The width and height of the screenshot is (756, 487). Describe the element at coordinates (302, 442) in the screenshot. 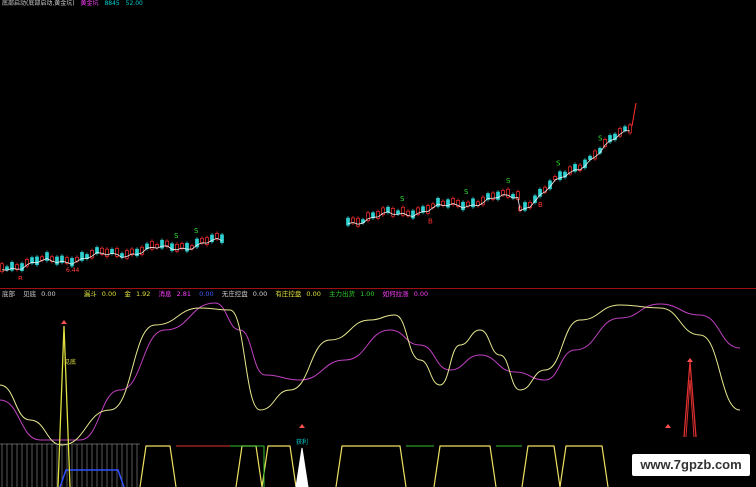

I see `profit-signal-label: 获利` at that location.